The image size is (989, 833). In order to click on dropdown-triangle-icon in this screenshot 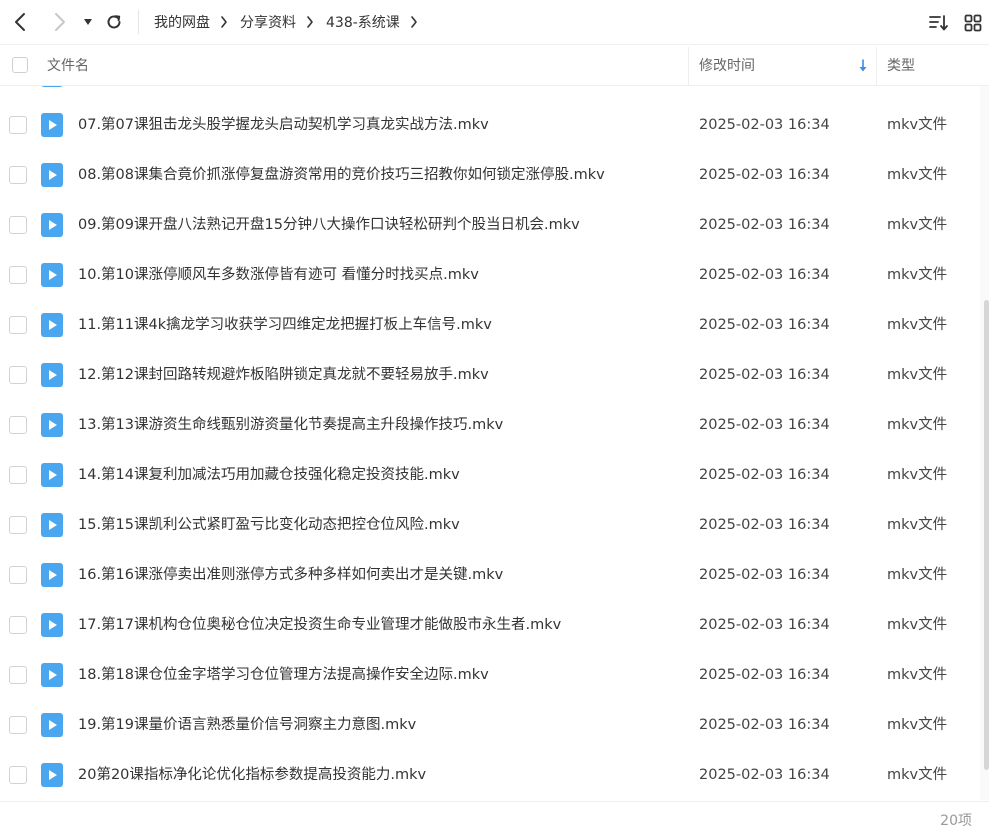, I will do `click(88, 22)`.